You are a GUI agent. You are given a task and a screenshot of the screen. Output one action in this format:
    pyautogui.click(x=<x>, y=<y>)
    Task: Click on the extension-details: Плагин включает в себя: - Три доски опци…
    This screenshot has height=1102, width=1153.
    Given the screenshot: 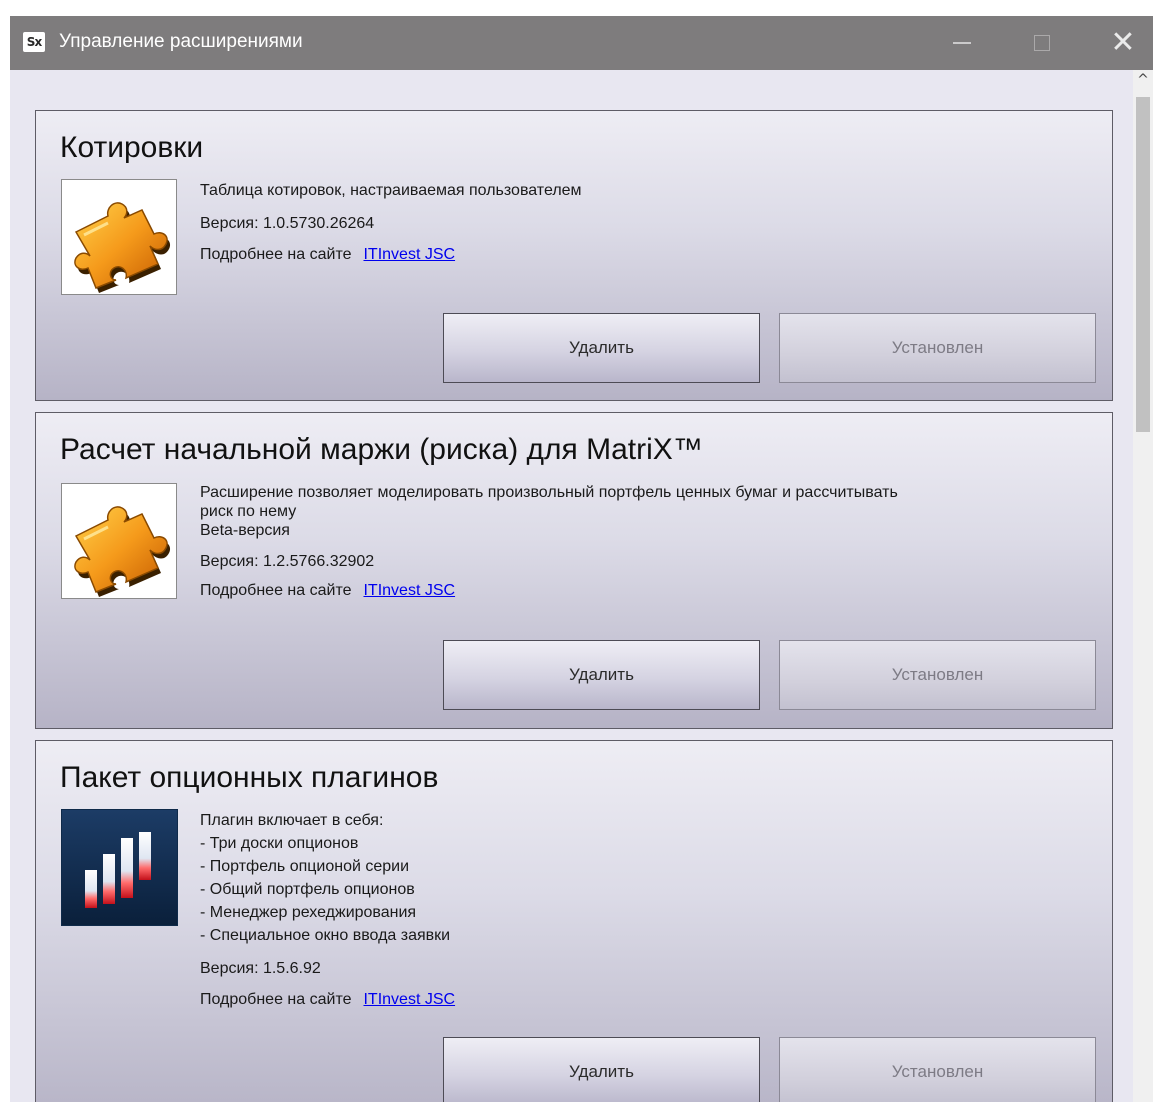 What is the action you would take?
    pyautogui.click(x=640, y=910)
    